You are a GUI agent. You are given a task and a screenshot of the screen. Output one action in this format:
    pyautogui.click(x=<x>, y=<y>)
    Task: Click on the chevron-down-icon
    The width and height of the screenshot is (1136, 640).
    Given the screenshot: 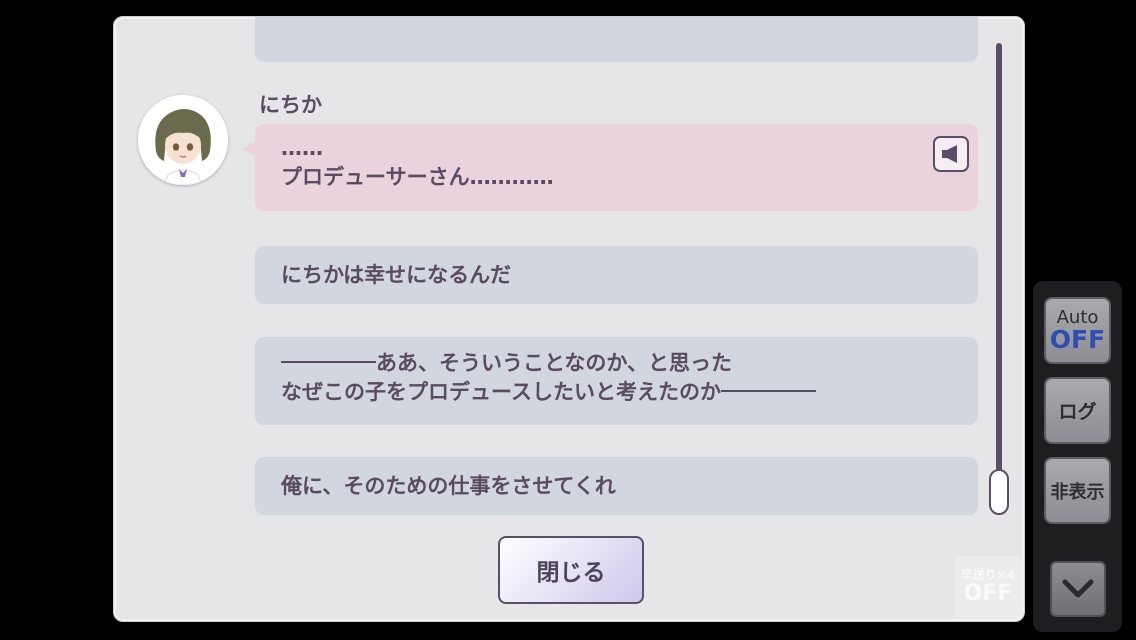 What is the action you would take?
    pyautogui.click(x=1078, y=588)
    